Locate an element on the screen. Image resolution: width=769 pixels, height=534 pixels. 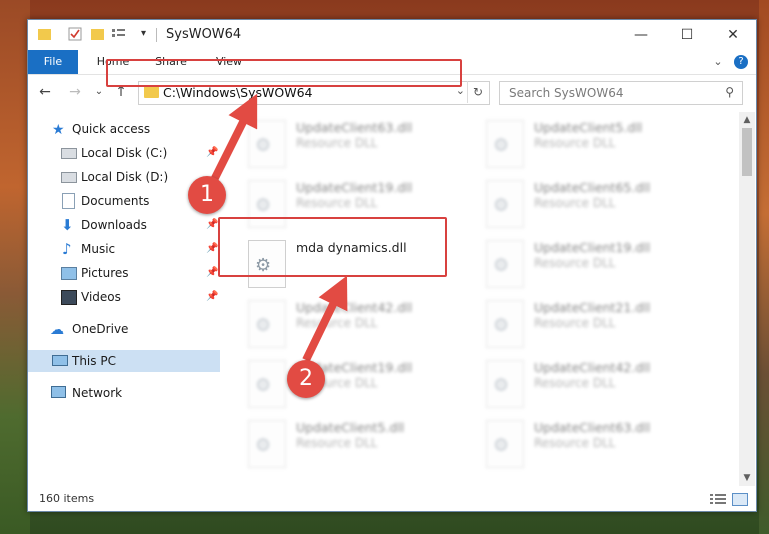
file-name: UpdateClient19.dll is located at coordinates (592, 247).